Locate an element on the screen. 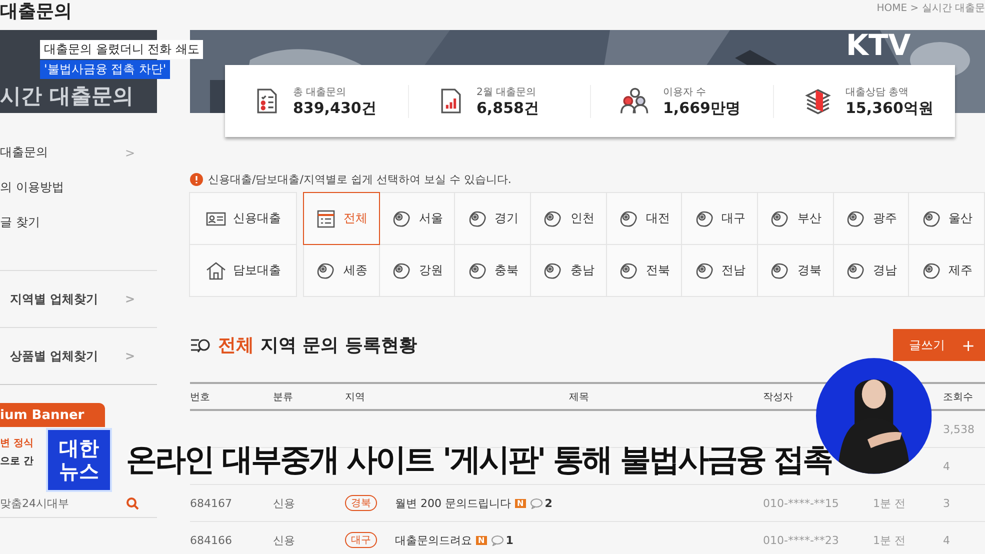 The image size is (985, 554). breadcrumb: HOME > 실시간 대출문 is located at coordinates (930, 8).